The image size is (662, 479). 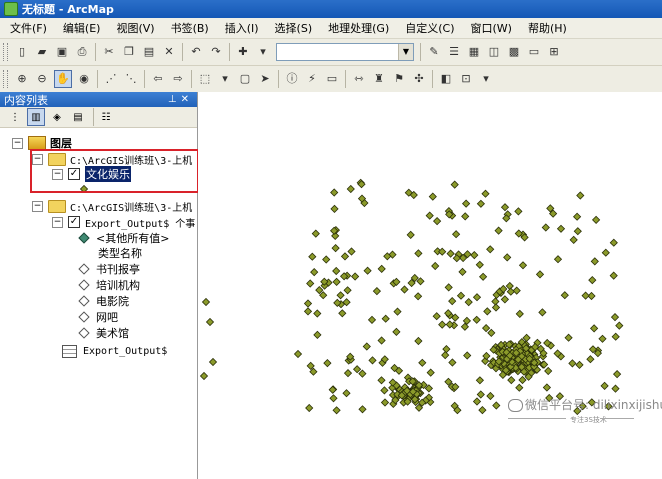 What do you see at coordinates (205, 79) in the screenshot?
I see `select-features-icon: ⬚` at bounding box center [205, 79].